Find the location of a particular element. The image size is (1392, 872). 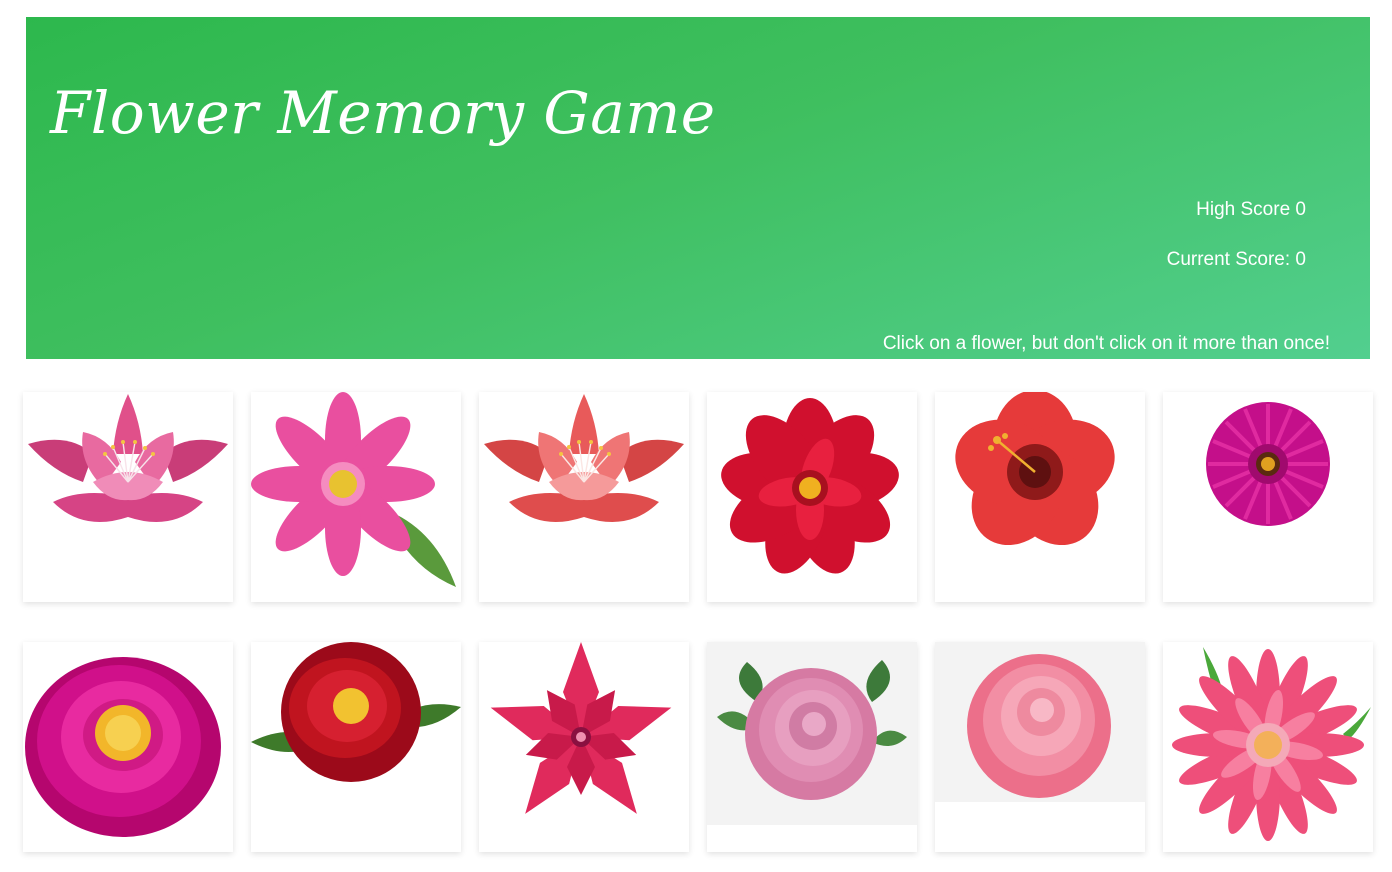

pink-star-flower-image is located at coordinates (581, 728).